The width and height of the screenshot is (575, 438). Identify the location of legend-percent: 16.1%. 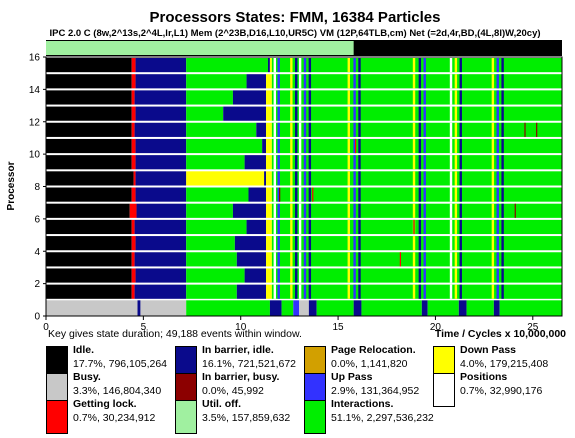
(217, 364).